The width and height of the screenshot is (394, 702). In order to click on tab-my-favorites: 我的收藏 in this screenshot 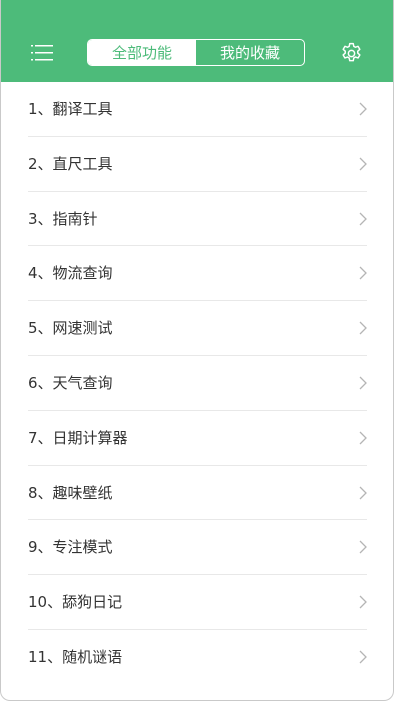, I will do `click(250, 52)`.